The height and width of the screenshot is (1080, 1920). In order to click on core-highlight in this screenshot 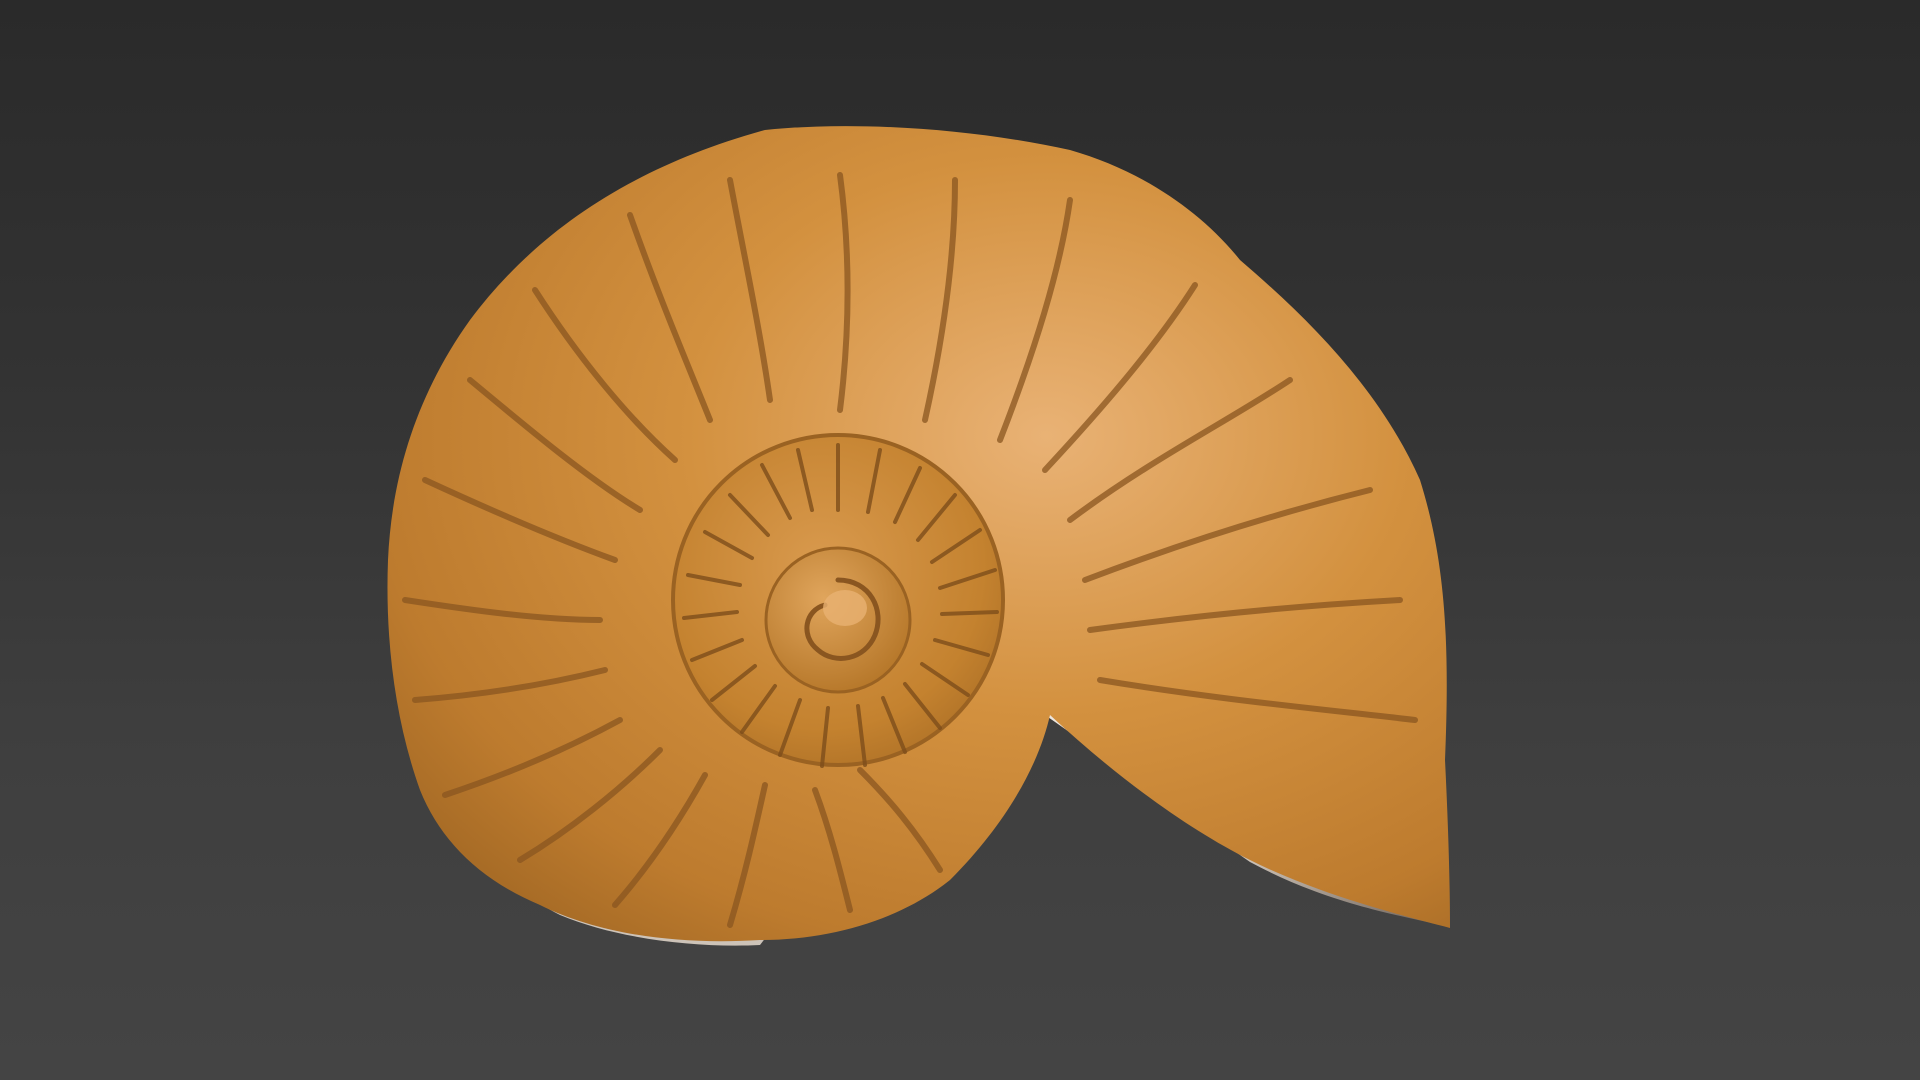, I will do `click(845, 608)`.